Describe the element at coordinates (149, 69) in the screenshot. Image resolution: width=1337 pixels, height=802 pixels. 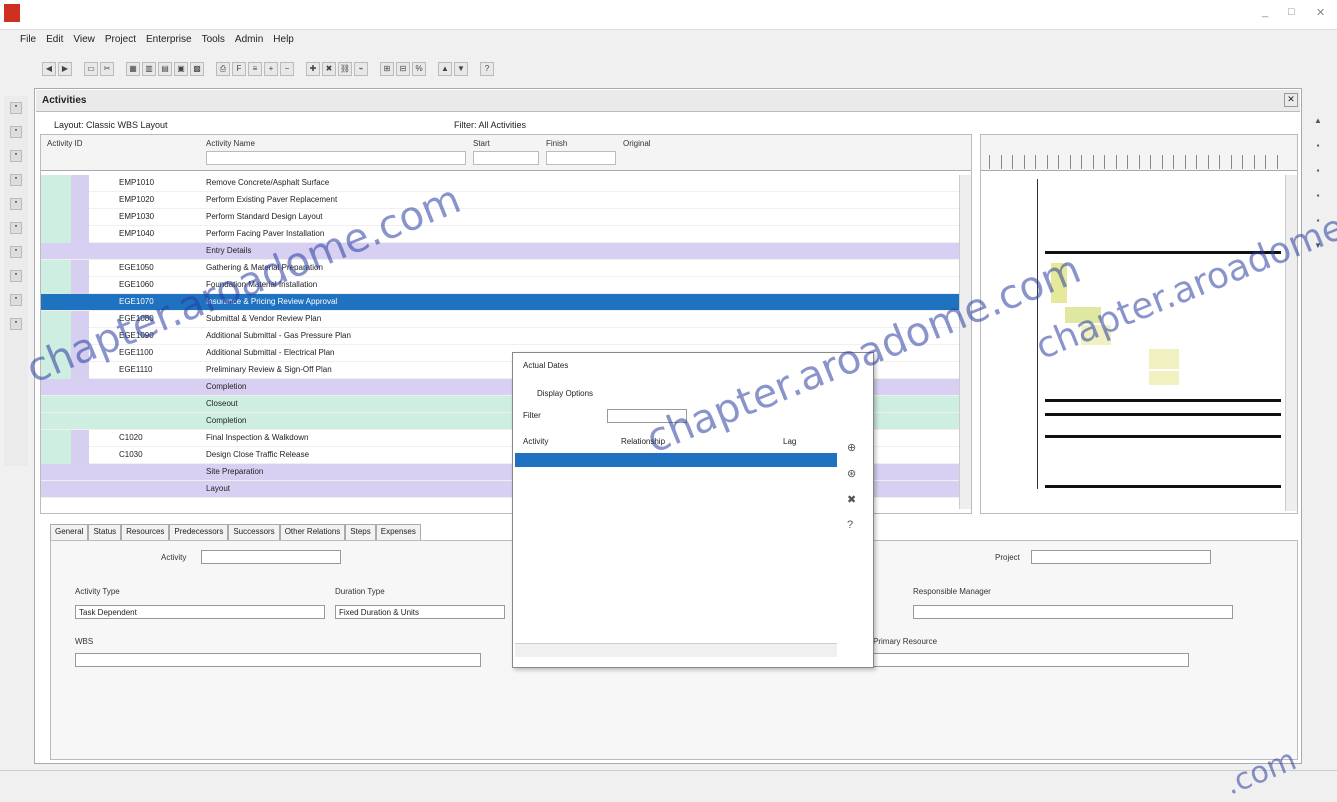
I see `columns-icon: ▥` at that location.